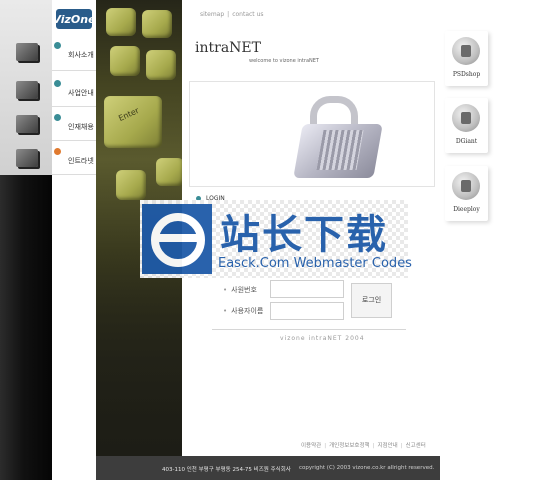 The image size is (550, 480). What do you see at coordinates (307, 311) in the screenshot?
I see `username-input` at bounding box center [307, 311].